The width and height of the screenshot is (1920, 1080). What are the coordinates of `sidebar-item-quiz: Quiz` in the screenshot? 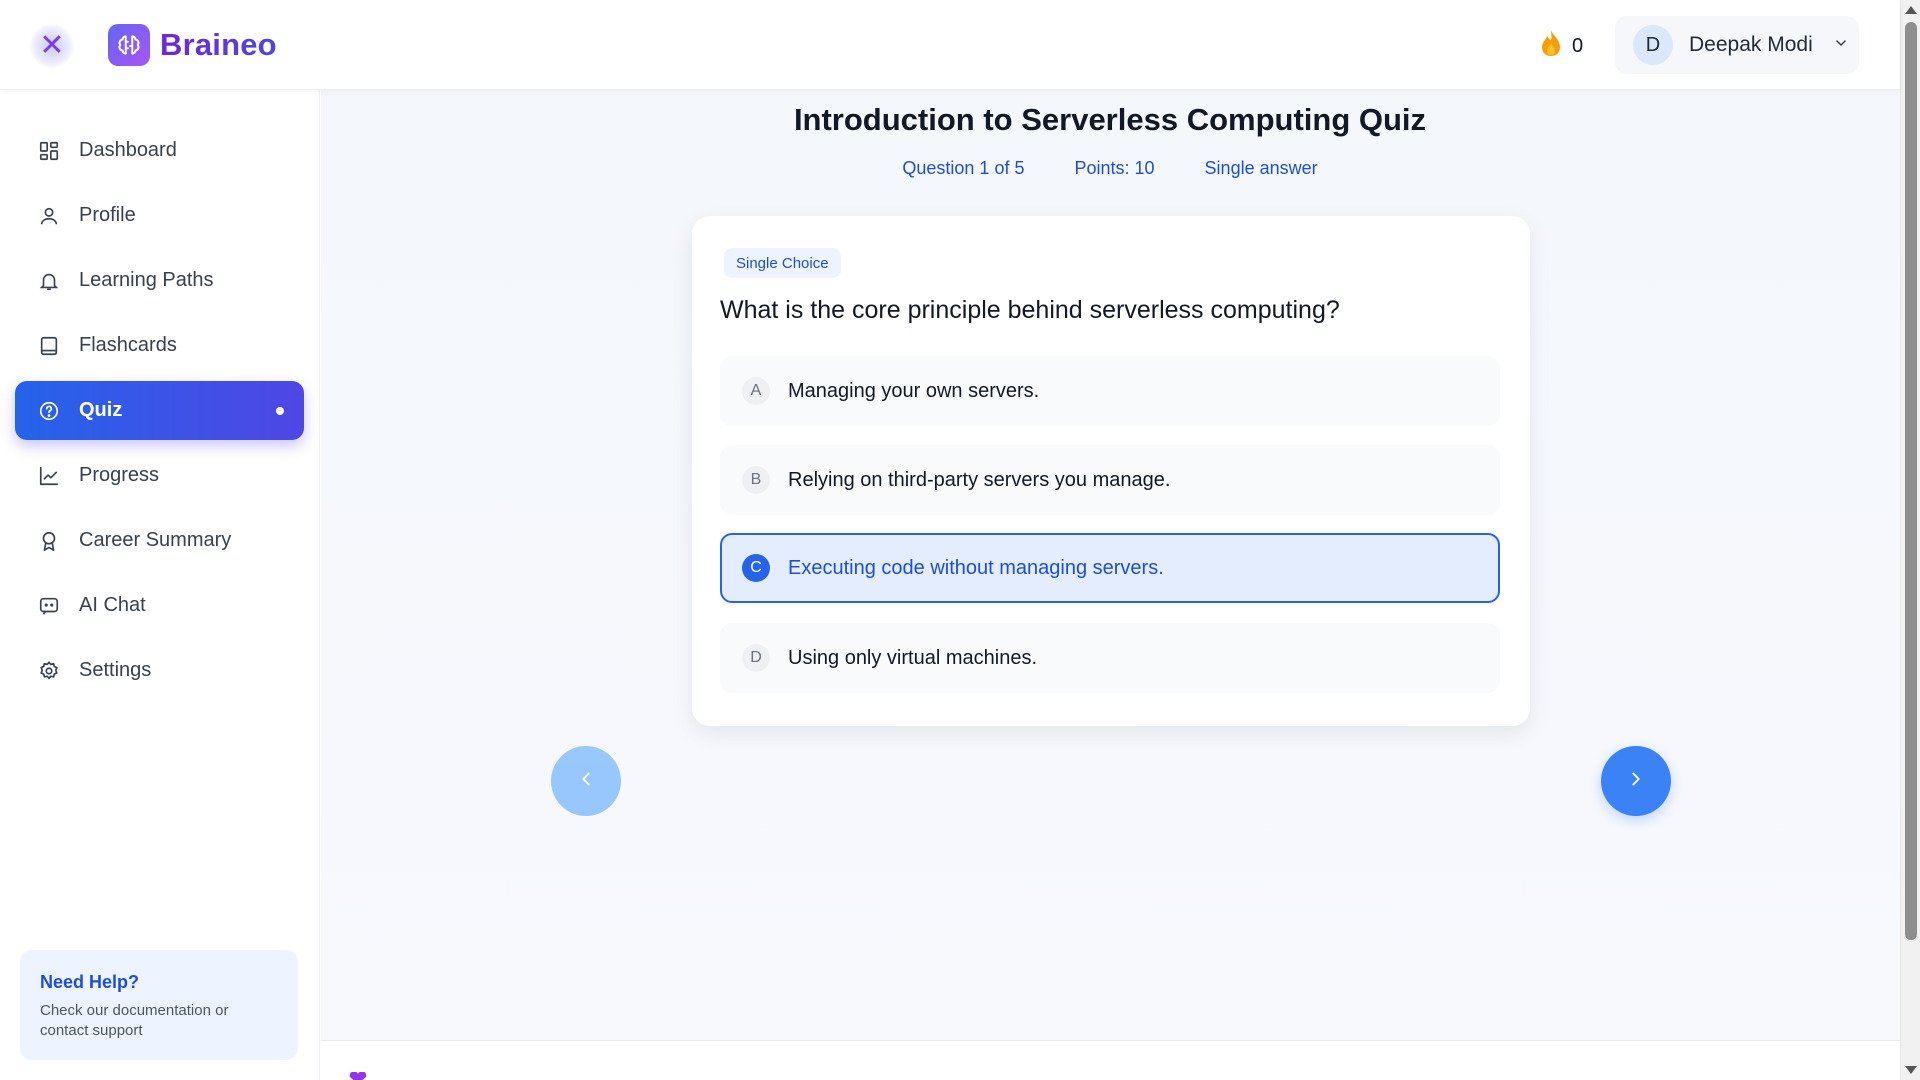 It's located at (159, 410).